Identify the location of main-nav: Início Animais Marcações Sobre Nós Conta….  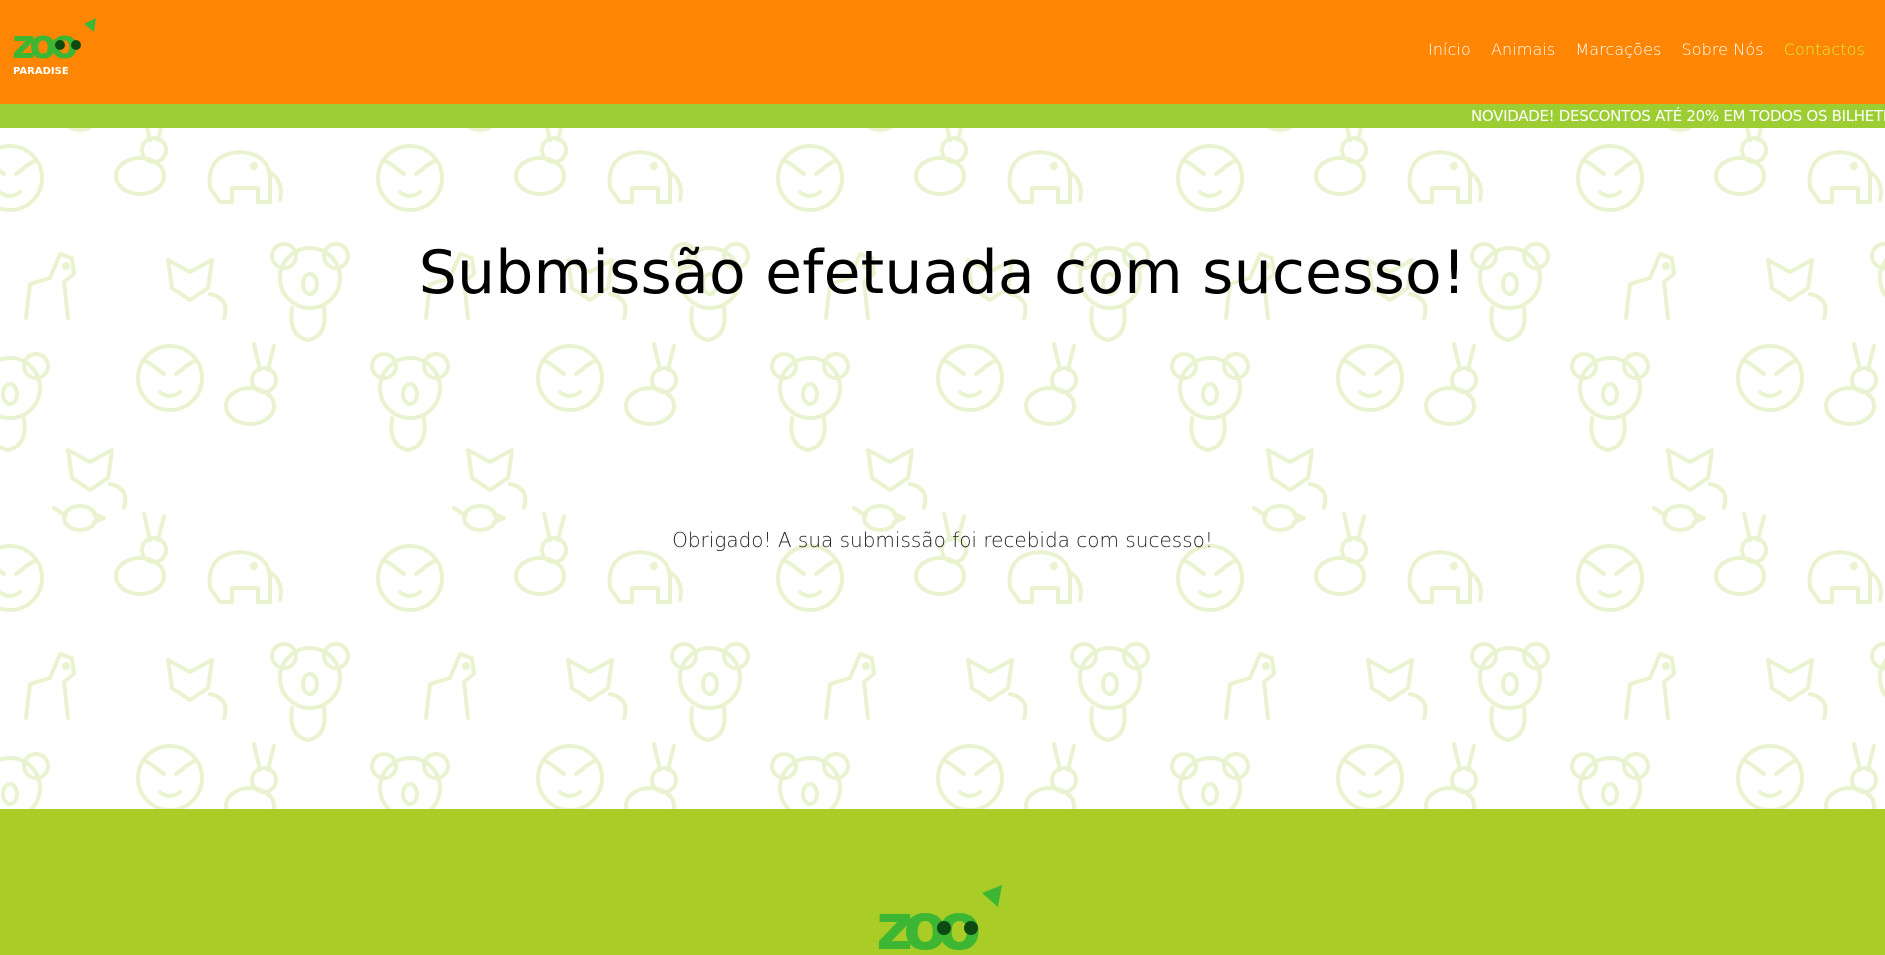
(1646, 49).